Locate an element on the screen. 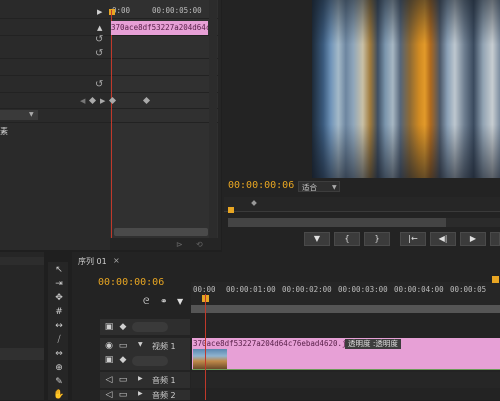 The image size is (500, 401). hand-tool-icon: ✋ is located at coordinates (59, 395).